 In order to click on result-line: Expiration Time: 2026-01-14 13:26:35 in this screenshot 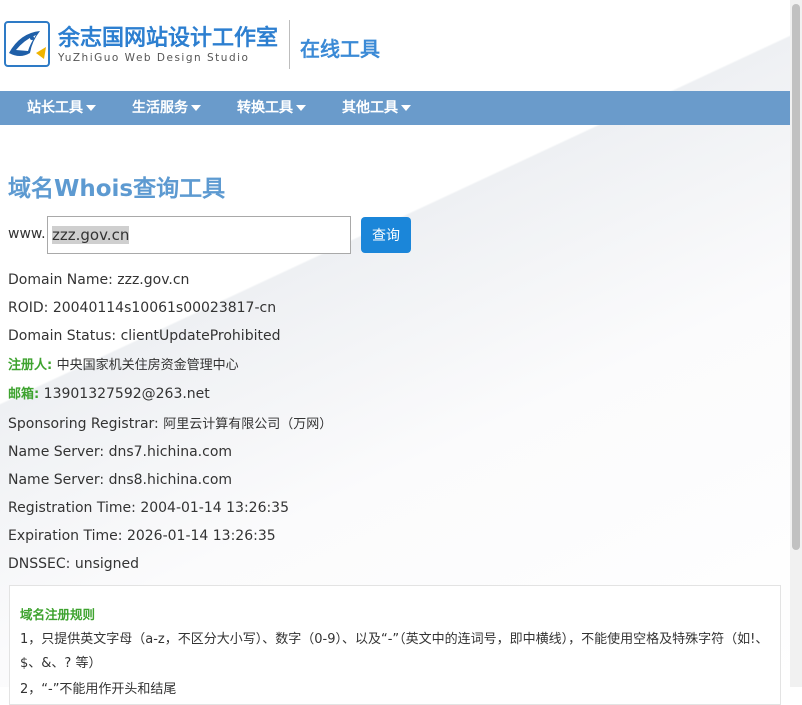, I will do `click(142, 536)`.